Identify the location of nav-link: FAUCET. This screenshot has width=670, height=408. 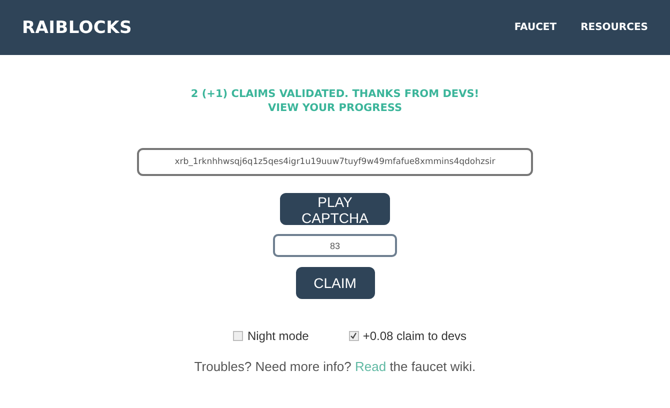
(535, 27).